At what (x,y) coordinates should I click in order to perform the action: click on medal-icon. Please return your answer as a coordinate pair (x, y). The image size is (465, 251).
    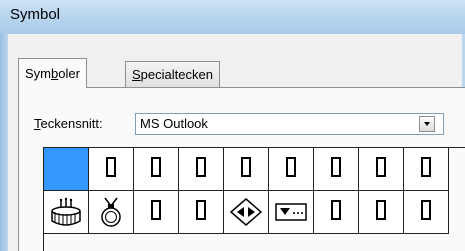
    Looking at the image, I should click on (111, 212).